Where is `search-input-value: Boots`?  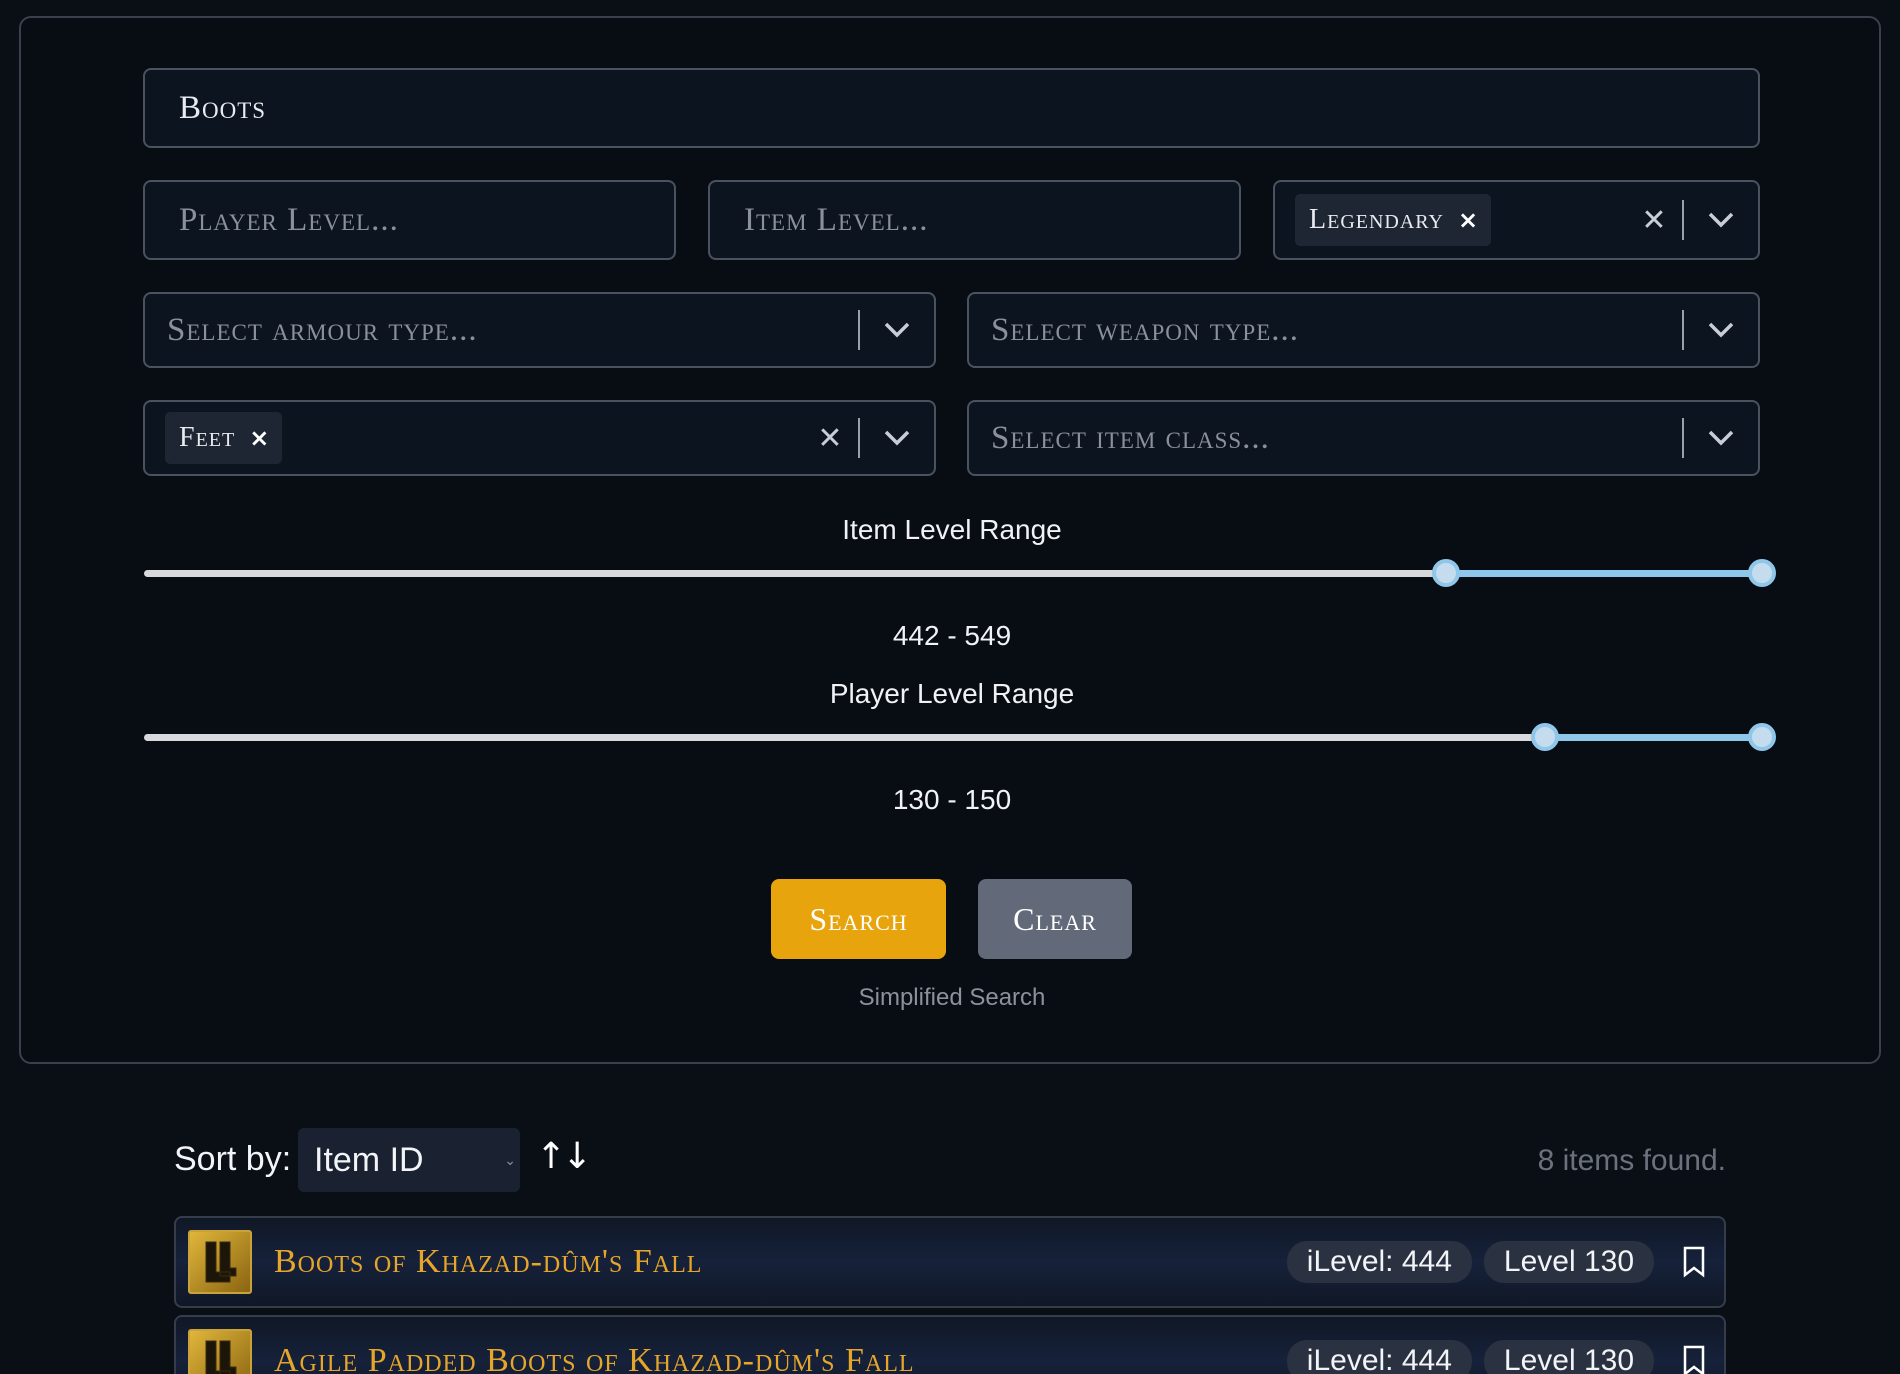 search-input-value: Boots is located at coordinates (223, 107).